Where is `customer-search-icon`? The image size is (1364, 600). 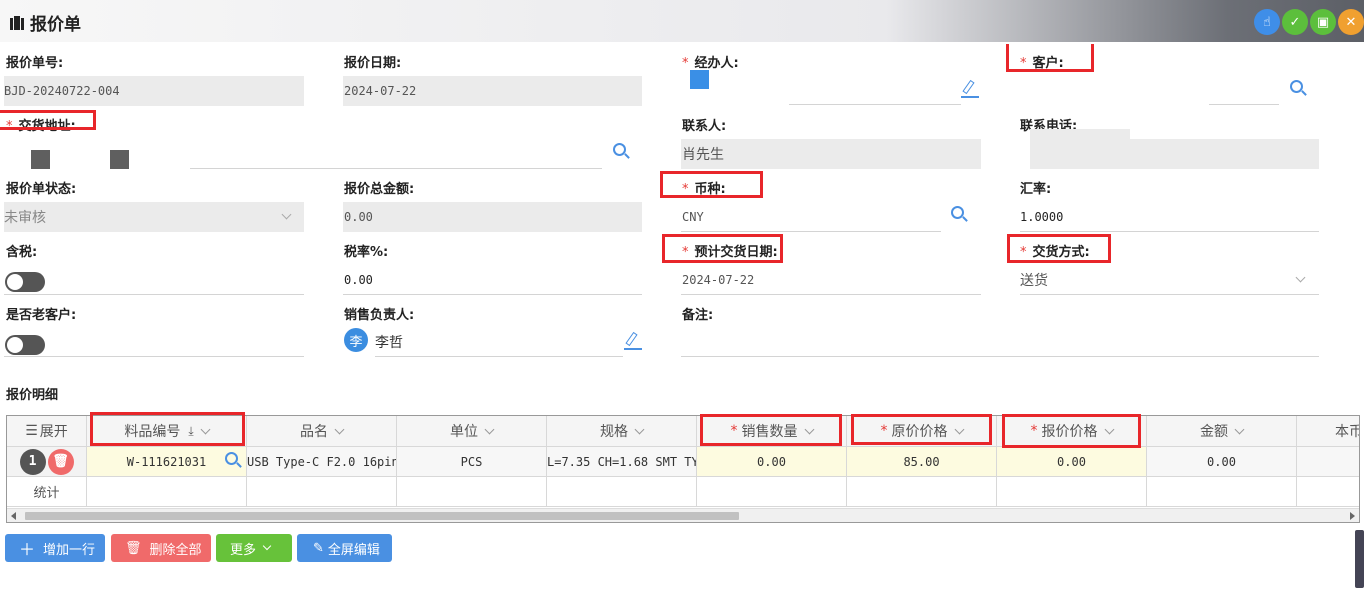 customer-search-icon is located at coordinates (1298, 88).